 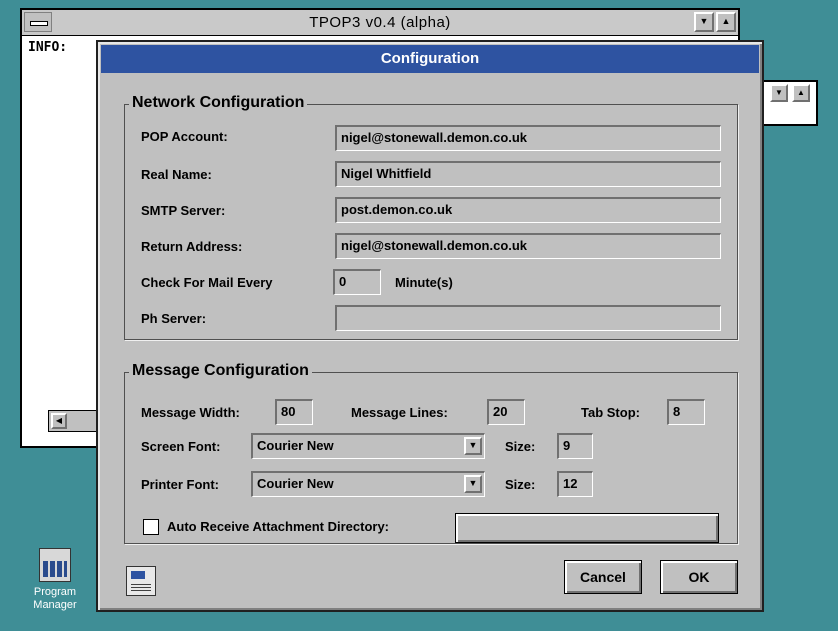 I want to click on minimize-button: ▼, so click(x=704, y=22).